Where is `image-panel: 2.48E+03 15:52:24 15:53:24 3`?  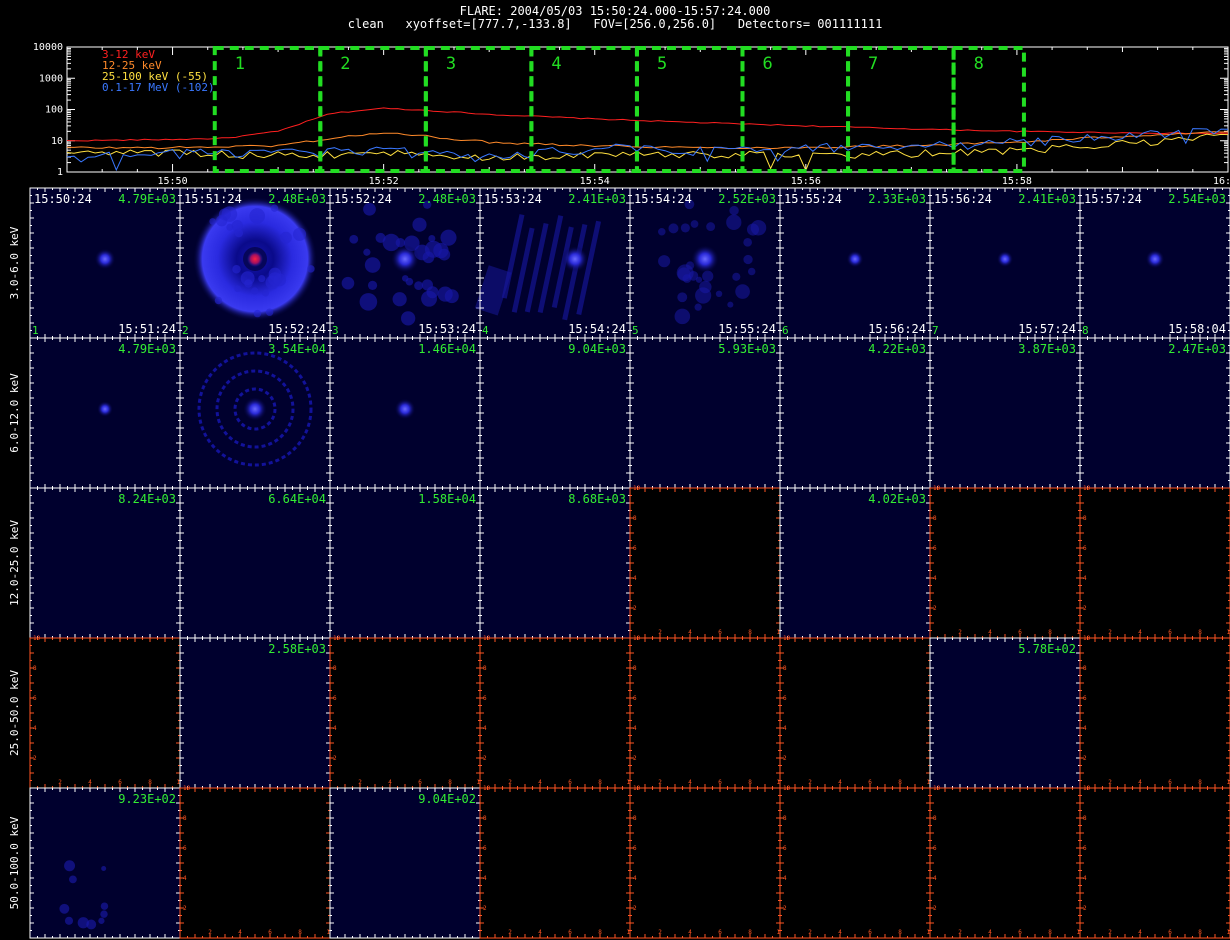
image-panel: 2.48E+03 15:52:24 15:53:24 3 is located at coordinates (405, 263).